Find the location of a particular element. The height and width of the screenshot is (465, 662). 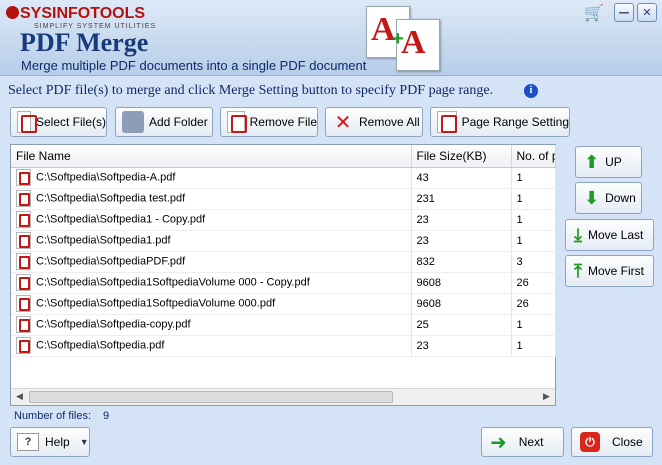

scroll-left-icon: ◀ is located at coordinates (19, 397).